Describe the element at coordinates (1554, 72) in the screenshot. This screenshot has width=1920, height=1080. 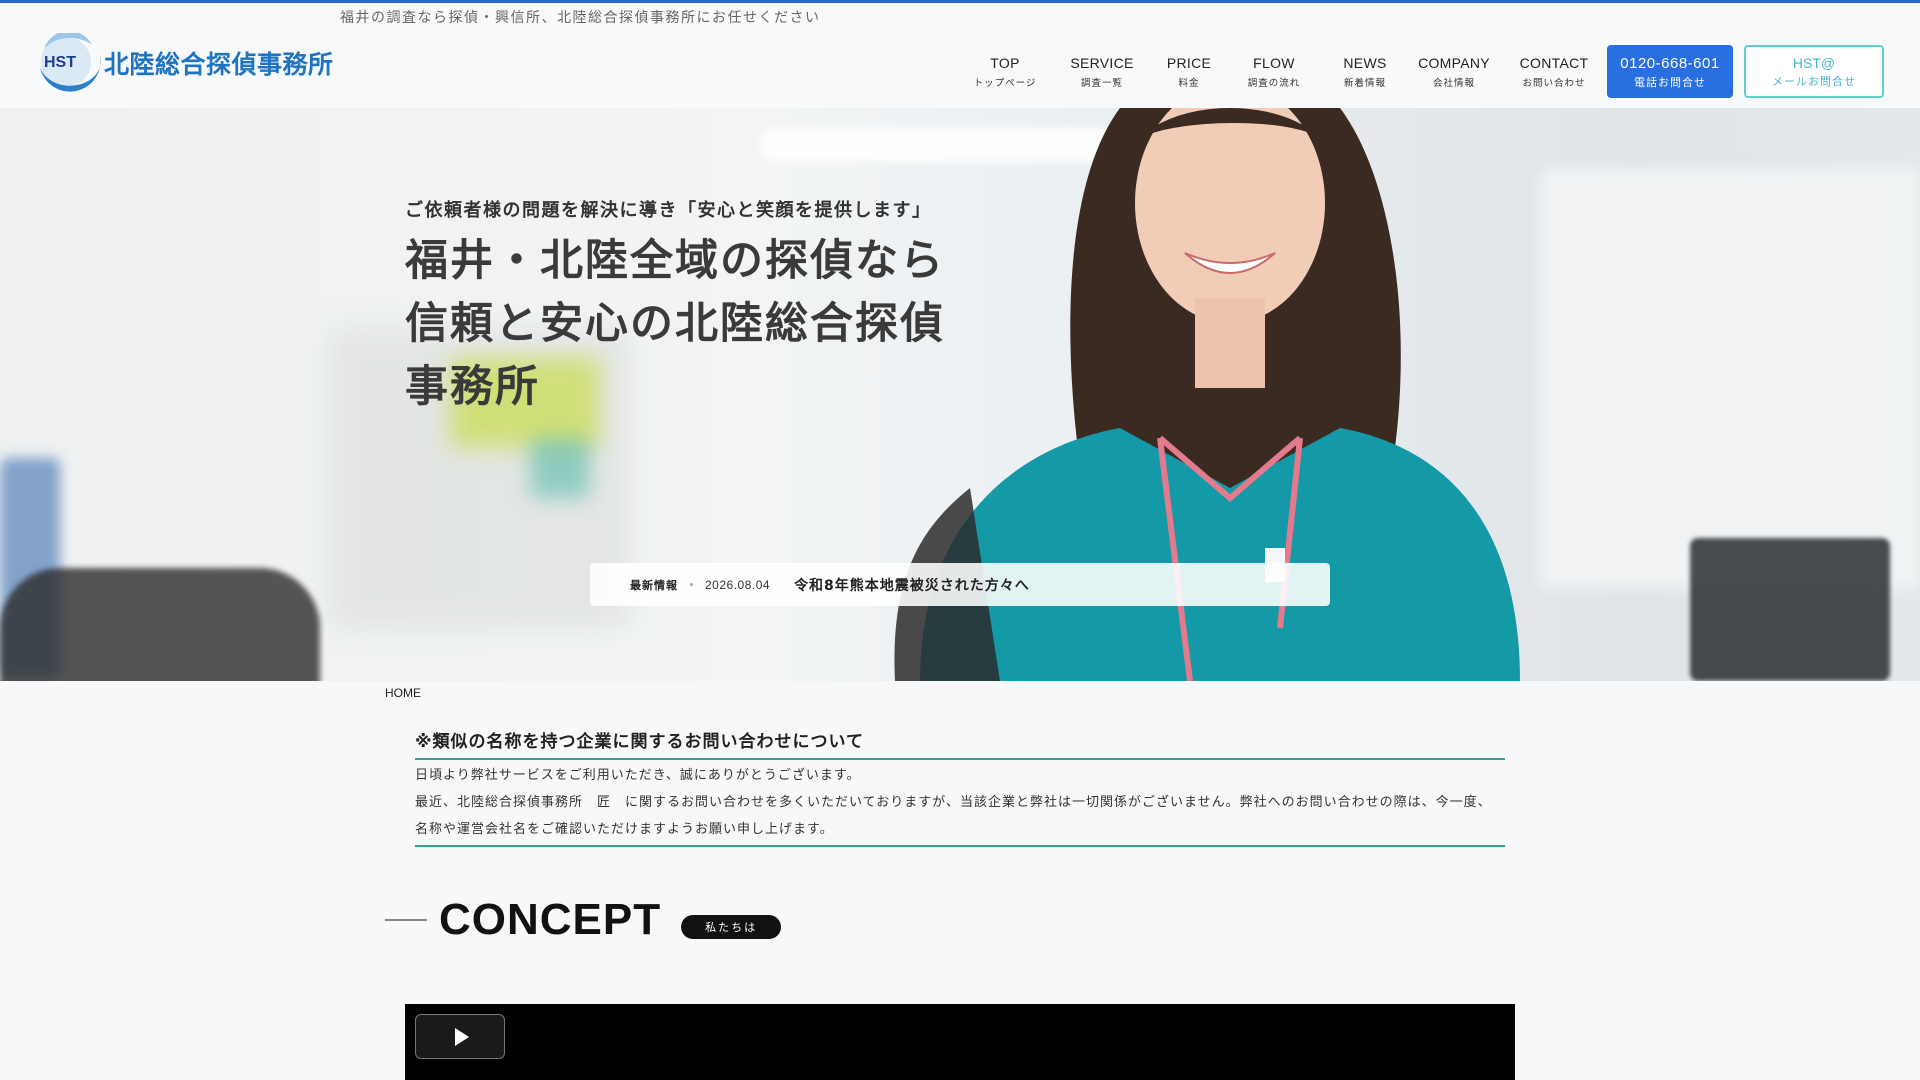
I see `nav-item-contact: CONTACT お問い合わせ` at that location.